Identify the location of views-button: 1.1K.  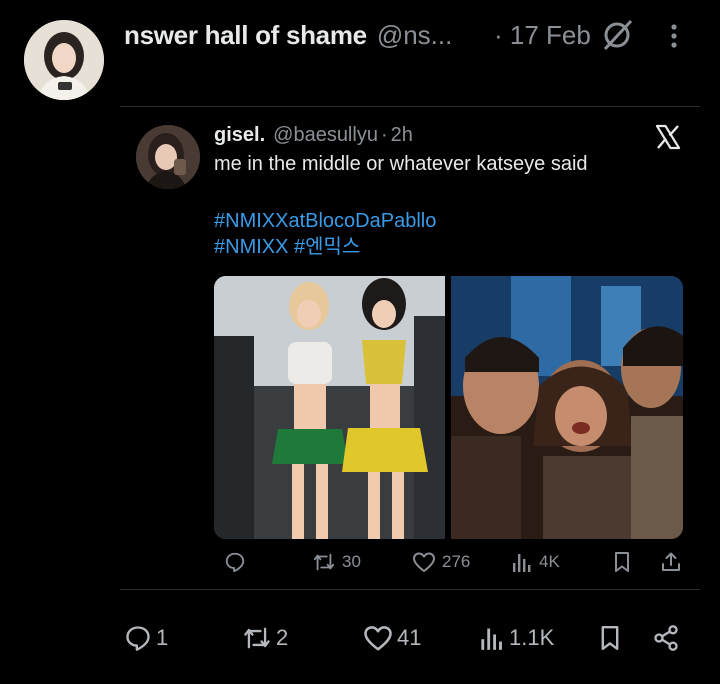
(516, 638).